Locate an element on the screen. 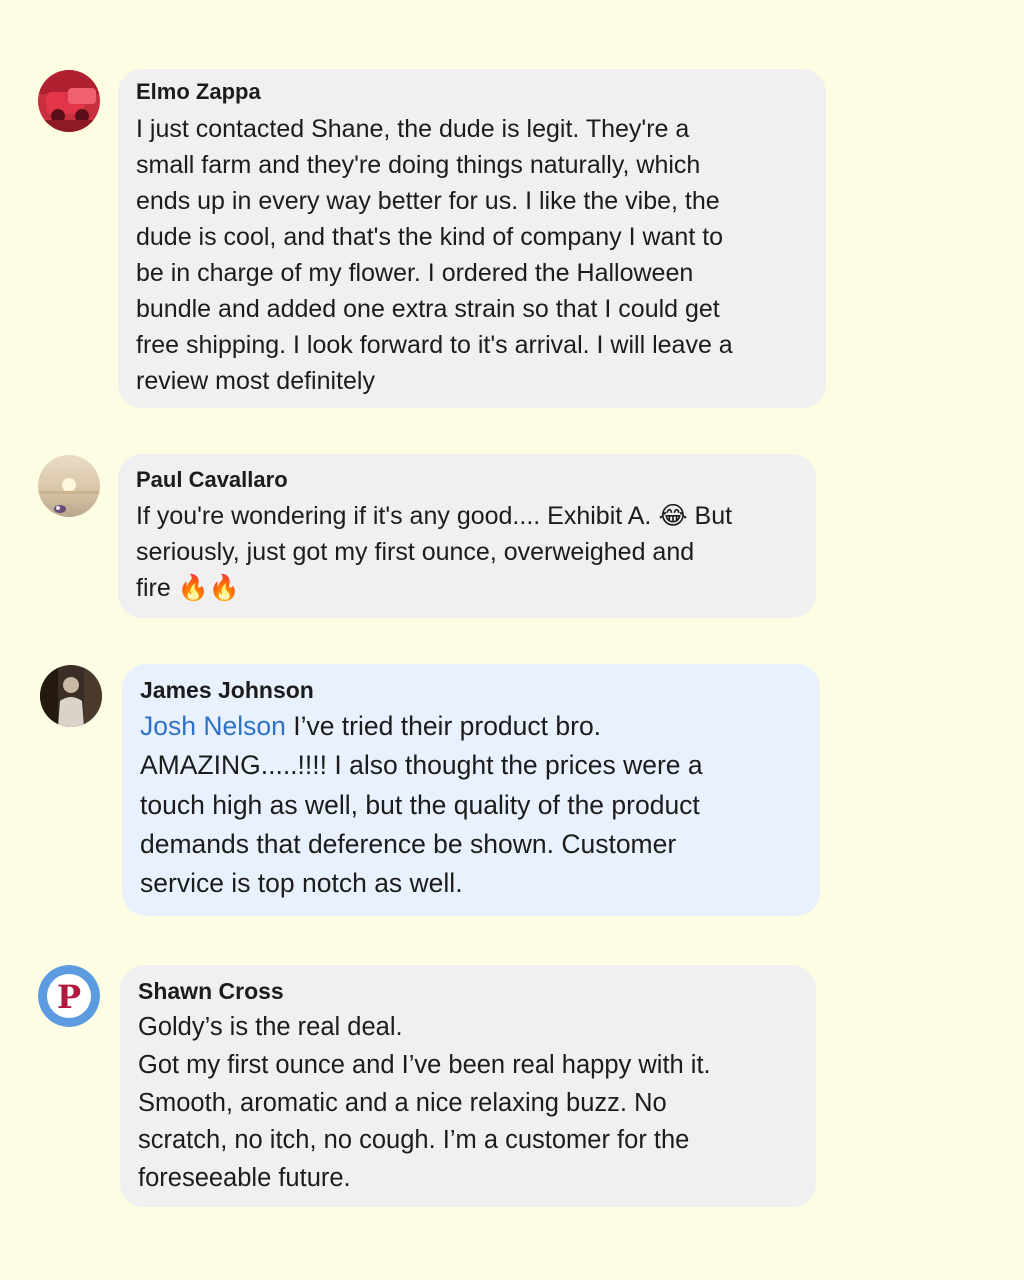  avatar-letter: P is located at coordinates (69, 997).